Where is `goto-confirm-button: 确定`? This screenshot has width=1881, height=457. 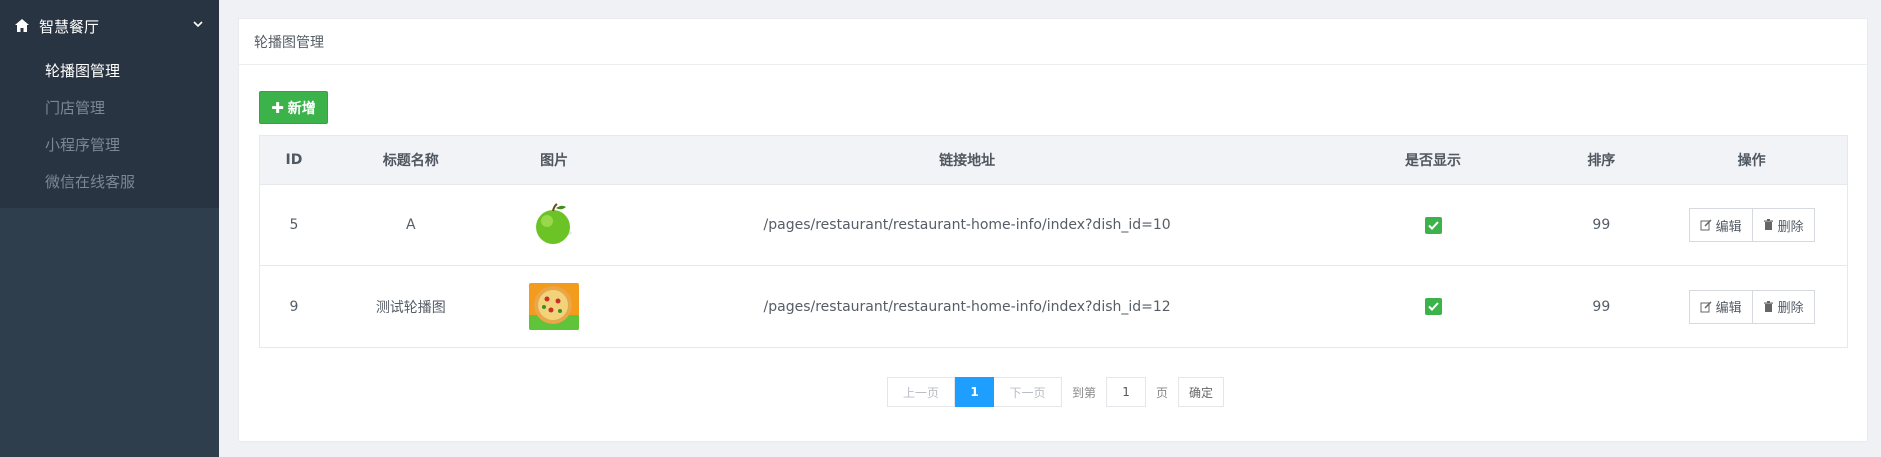
goto-confirm-button: 确定 is located at coordinates (1201, 392).